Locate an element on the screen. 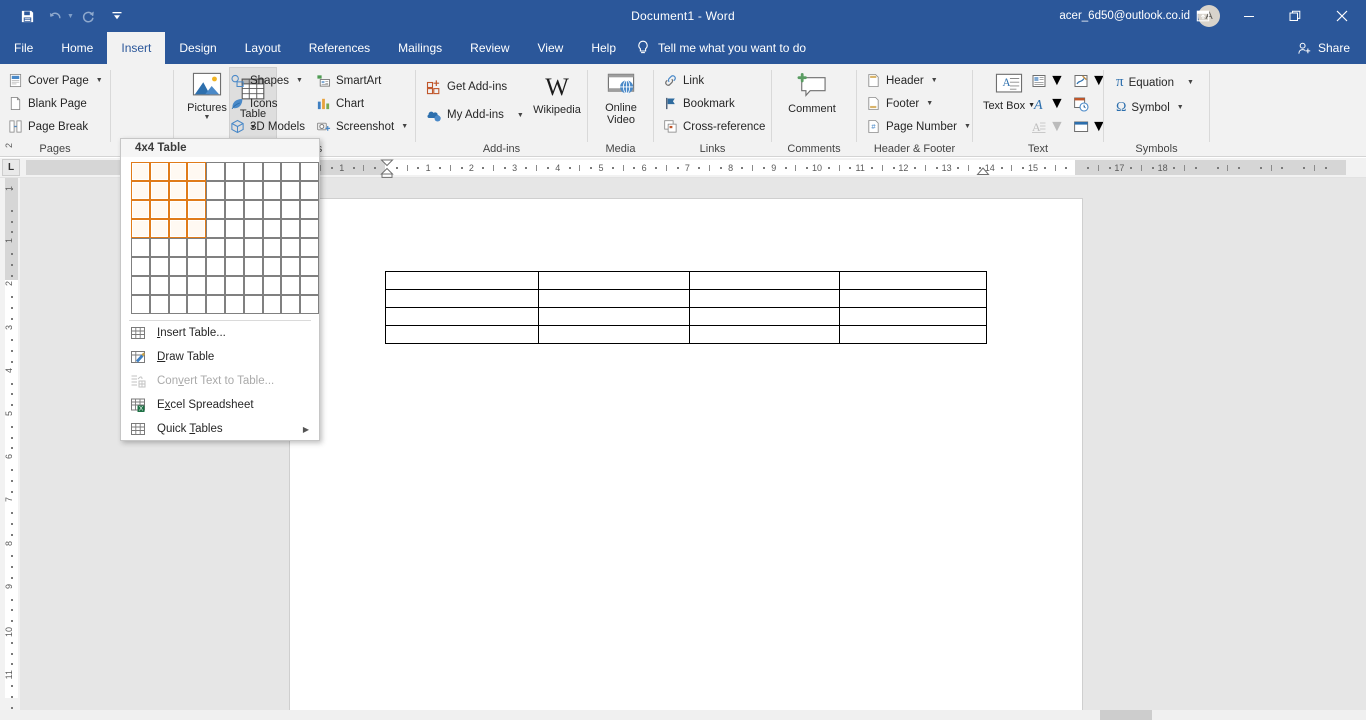  tab-insert: Insert is located at coordinates (136, 48).